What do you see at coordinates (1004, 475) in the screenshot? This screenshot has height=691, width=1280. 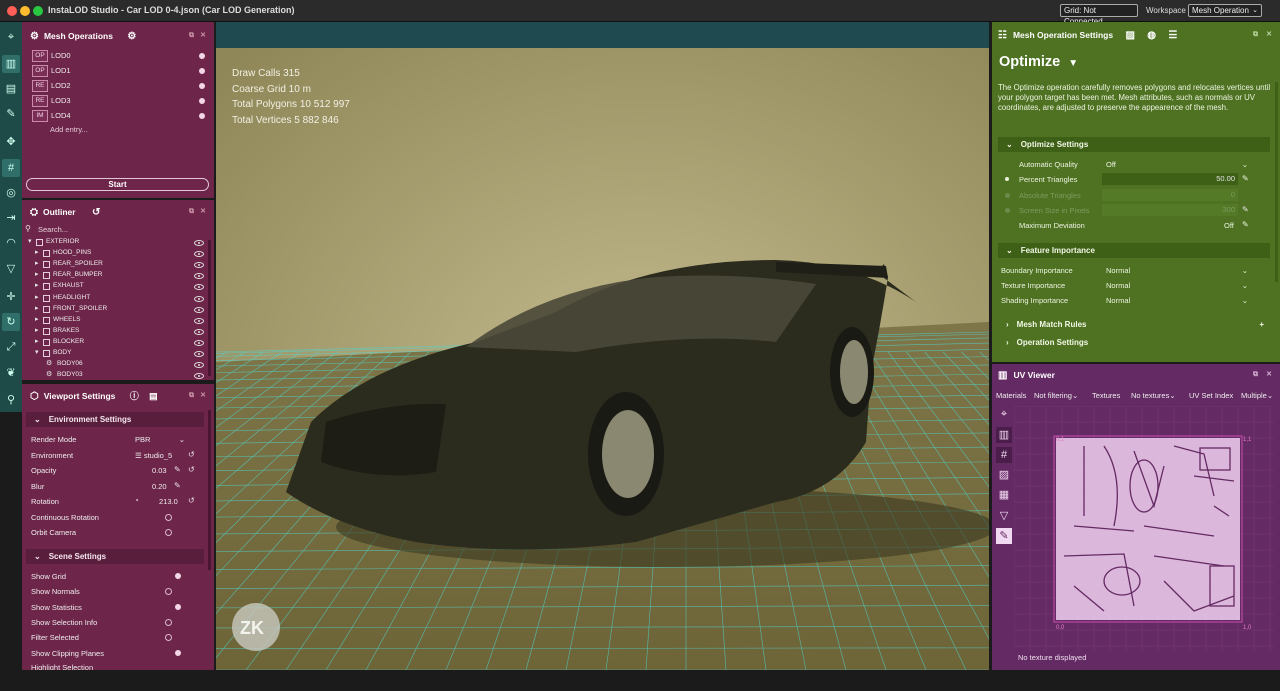 I see `image-icon: ▨` at bounding box center [1004, 475].